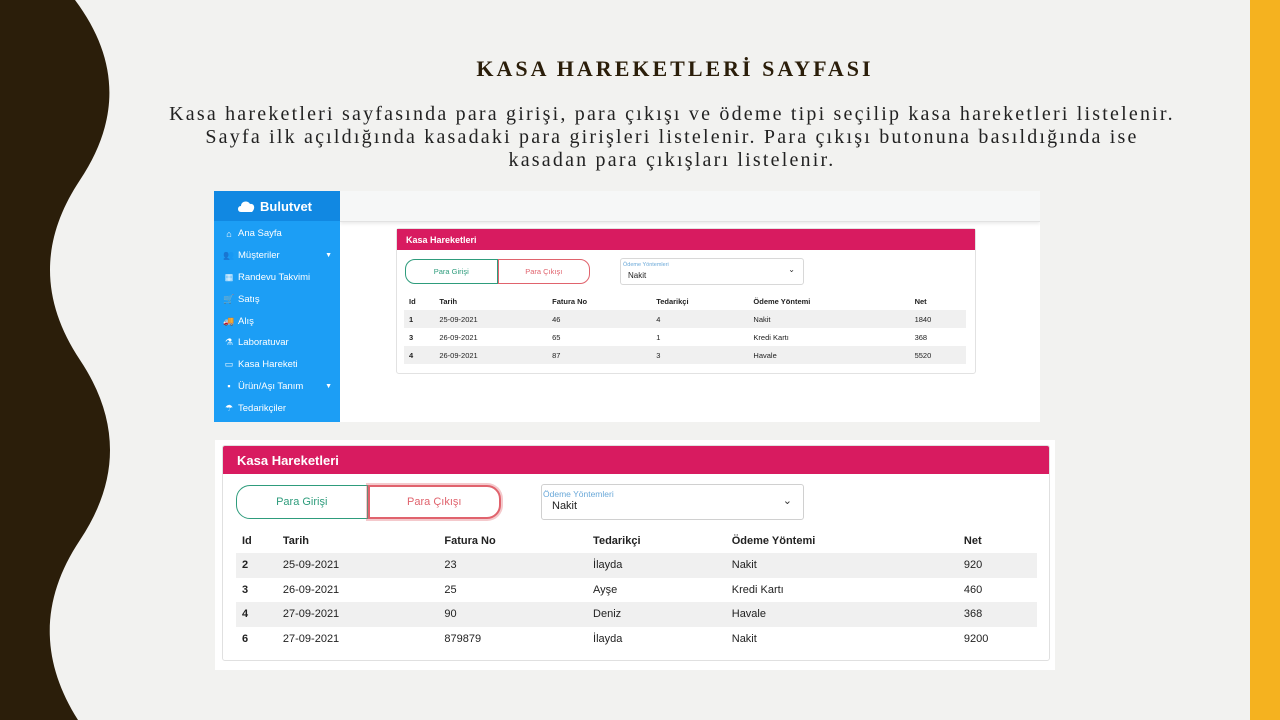 The height and width of the screenshot is (720, 1280). Describe the element at coordinates (262, 408) in the screenshot. I see `sidebar-item-label: Tedarikçiler` at that location.